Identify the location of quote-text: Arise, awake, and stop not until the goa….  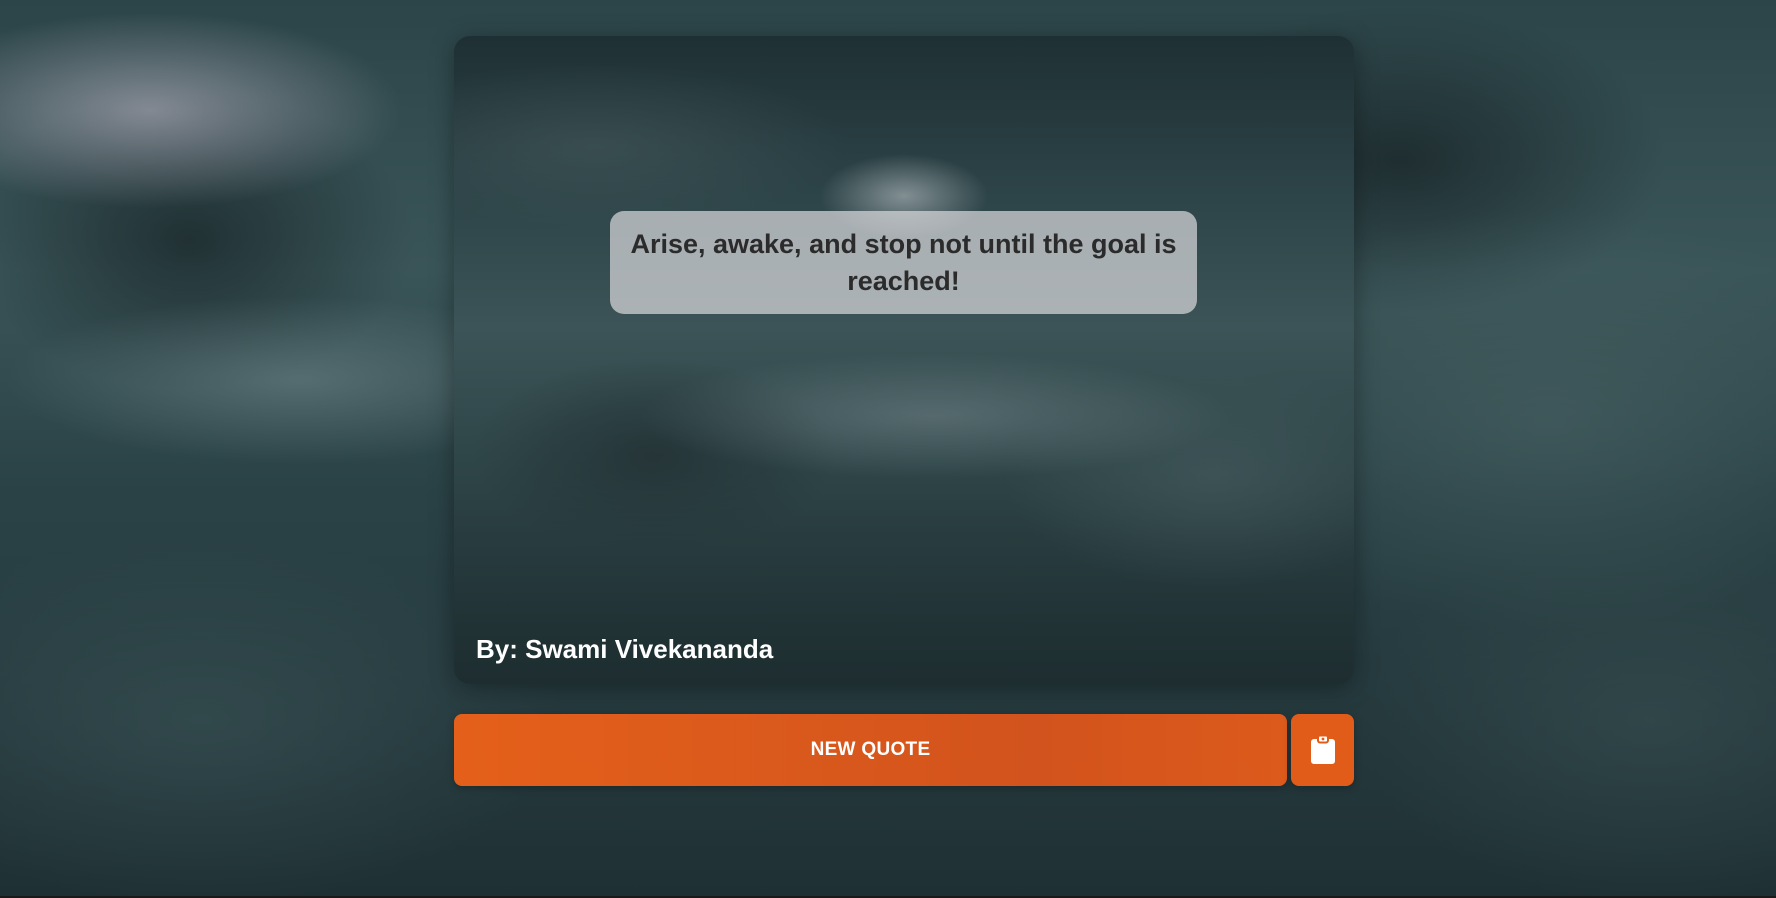
(903, 262).